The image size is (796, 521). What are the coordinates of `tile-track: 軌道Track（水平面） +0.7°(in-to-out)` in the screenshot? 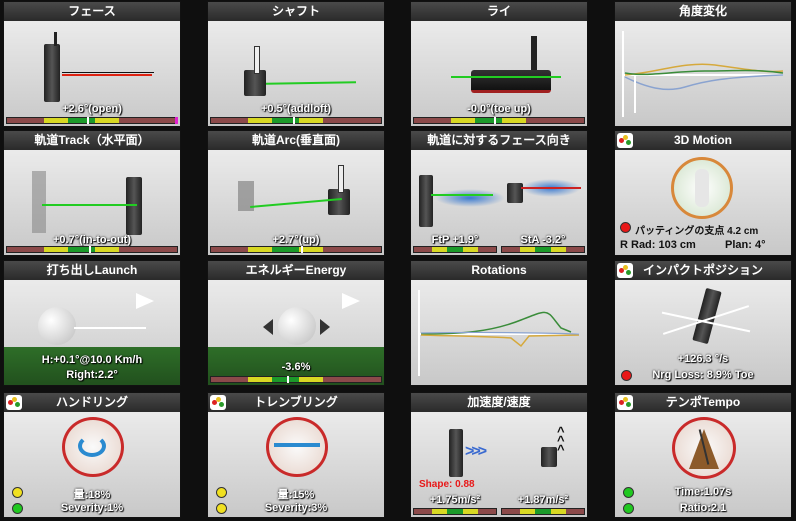 It's located at (92, 193).